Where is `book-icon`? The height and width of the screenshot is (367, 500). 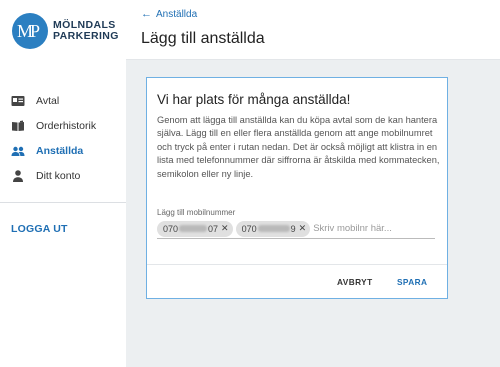 book-icon is located at coordinates (18, 126).